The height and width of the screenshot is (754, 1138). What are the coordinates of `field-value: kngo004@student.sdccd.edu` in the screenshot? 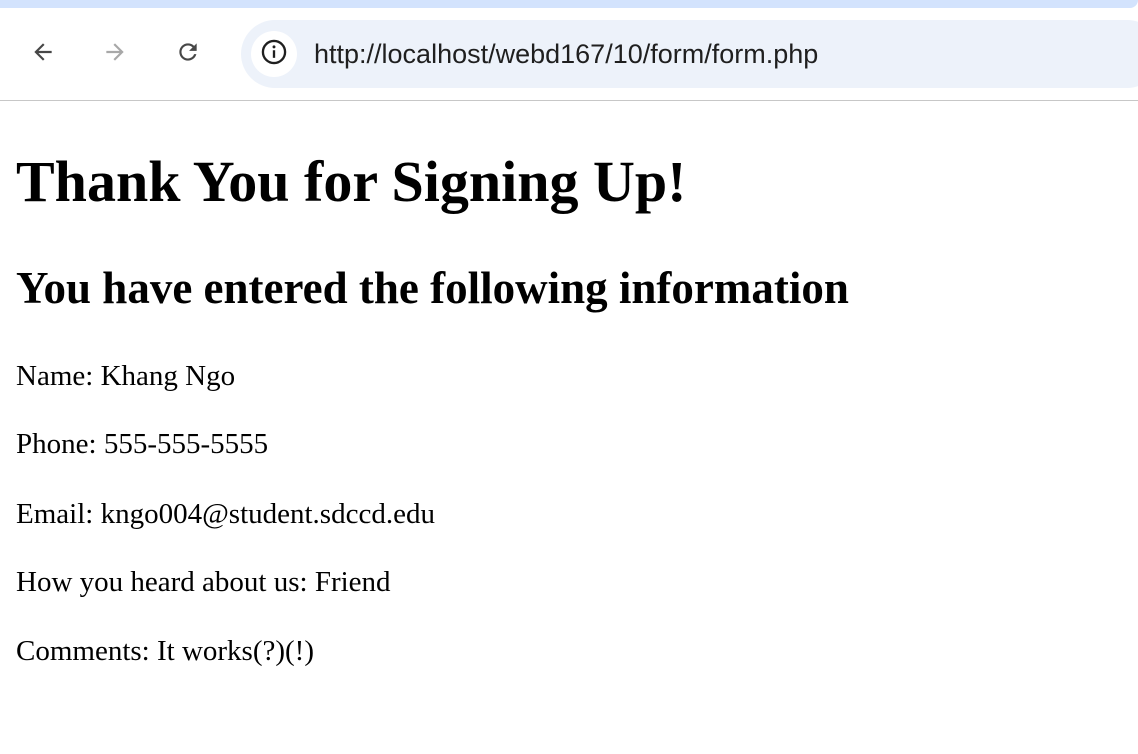 It's located at (267, 514).